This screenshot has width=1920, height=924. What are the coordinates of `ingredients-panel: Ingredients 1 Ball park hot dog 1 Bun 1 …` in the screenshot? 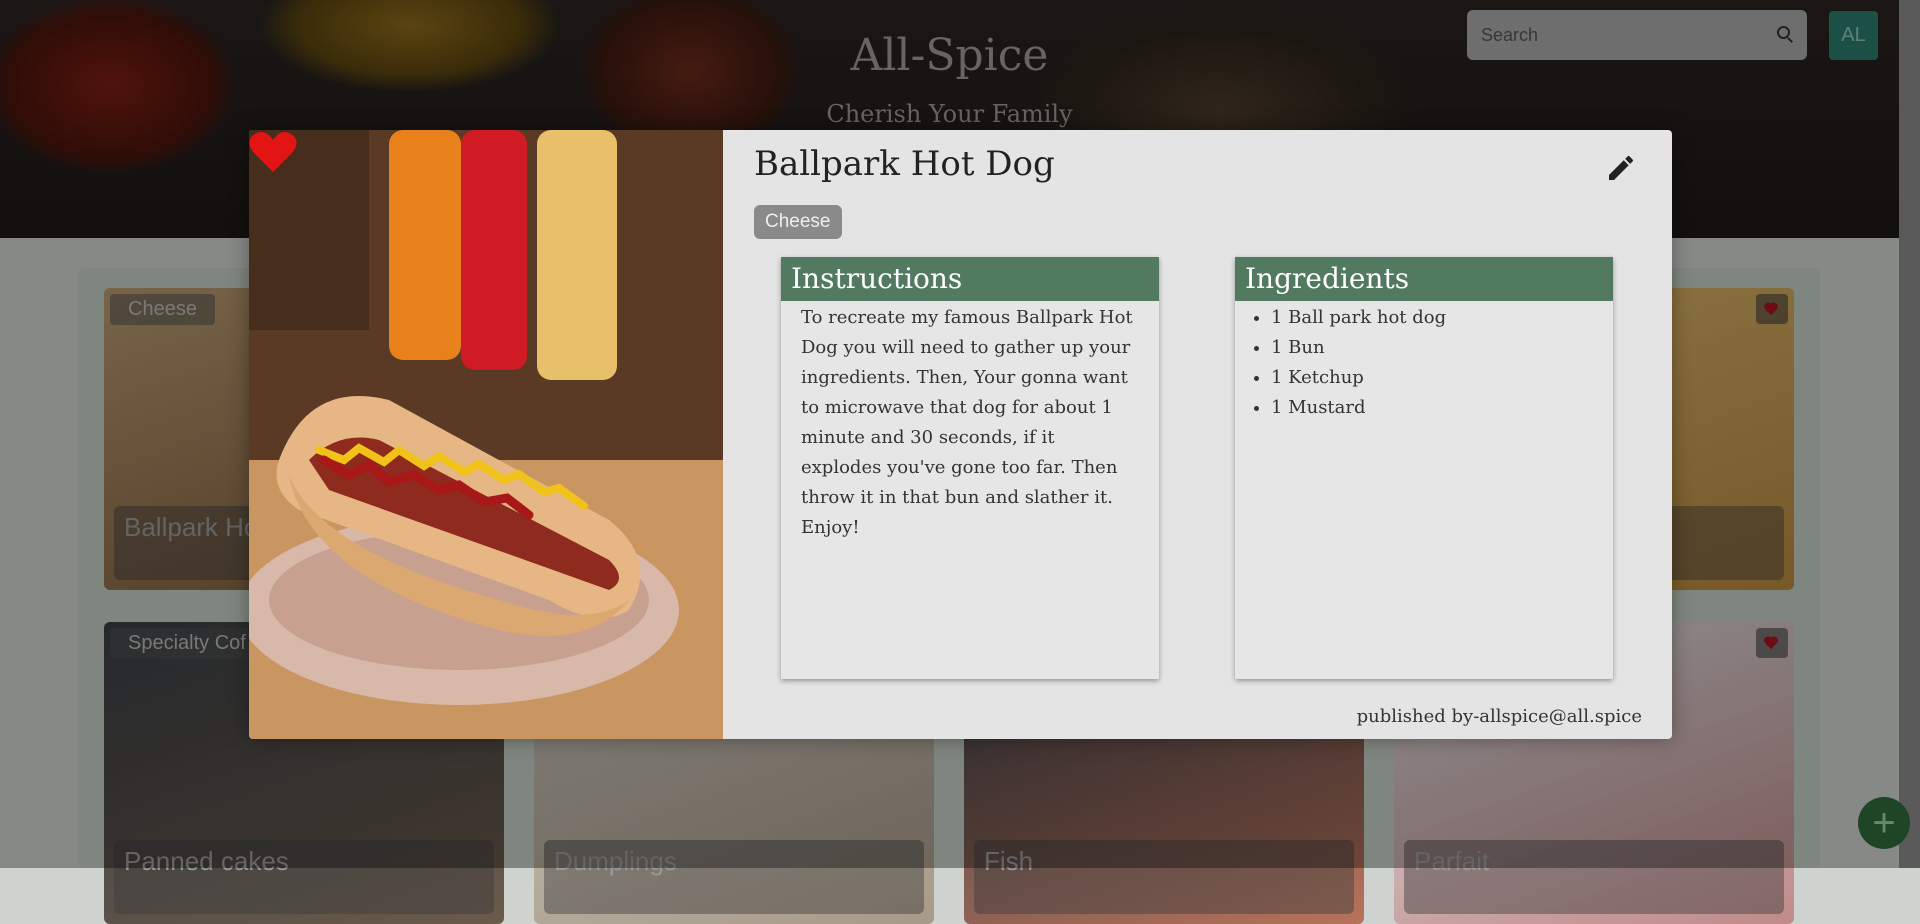 It's located at (1424, 468).